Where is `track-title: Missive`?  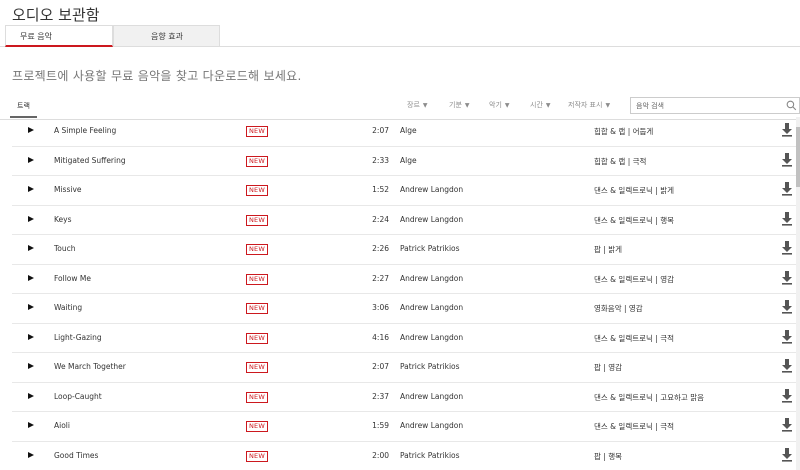 track-title: Missive is located at coordinates (68, 189).